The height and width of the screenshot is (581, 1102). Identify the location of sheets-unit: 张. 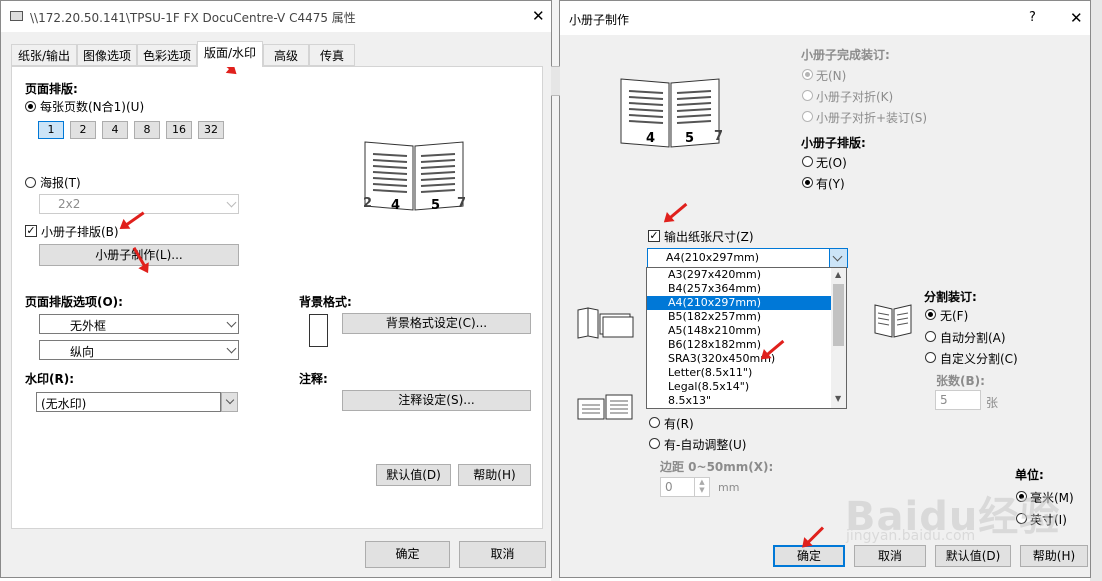
(992, 403).